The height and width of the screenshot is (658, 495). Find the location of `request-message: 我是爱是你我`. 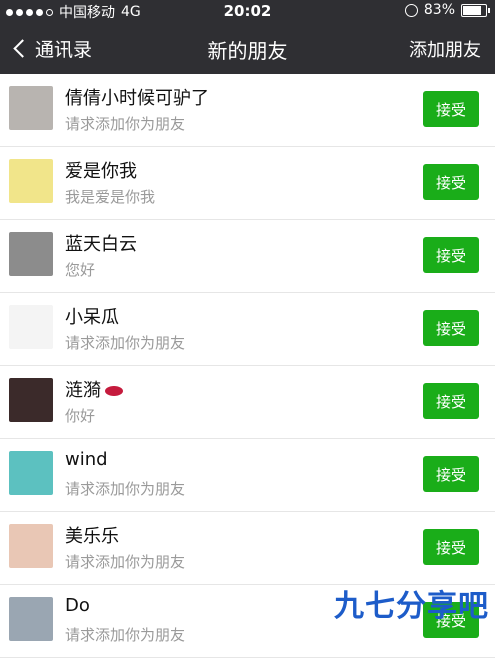

request-message: 我是爱是你我 is located at coordinates (110, 197).